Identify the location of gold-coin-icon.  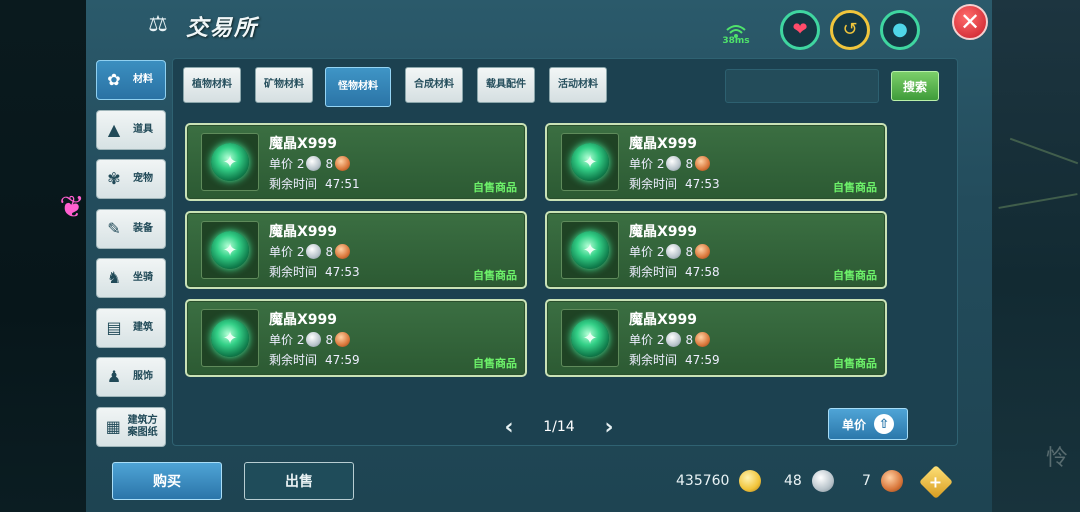
(750, 481).